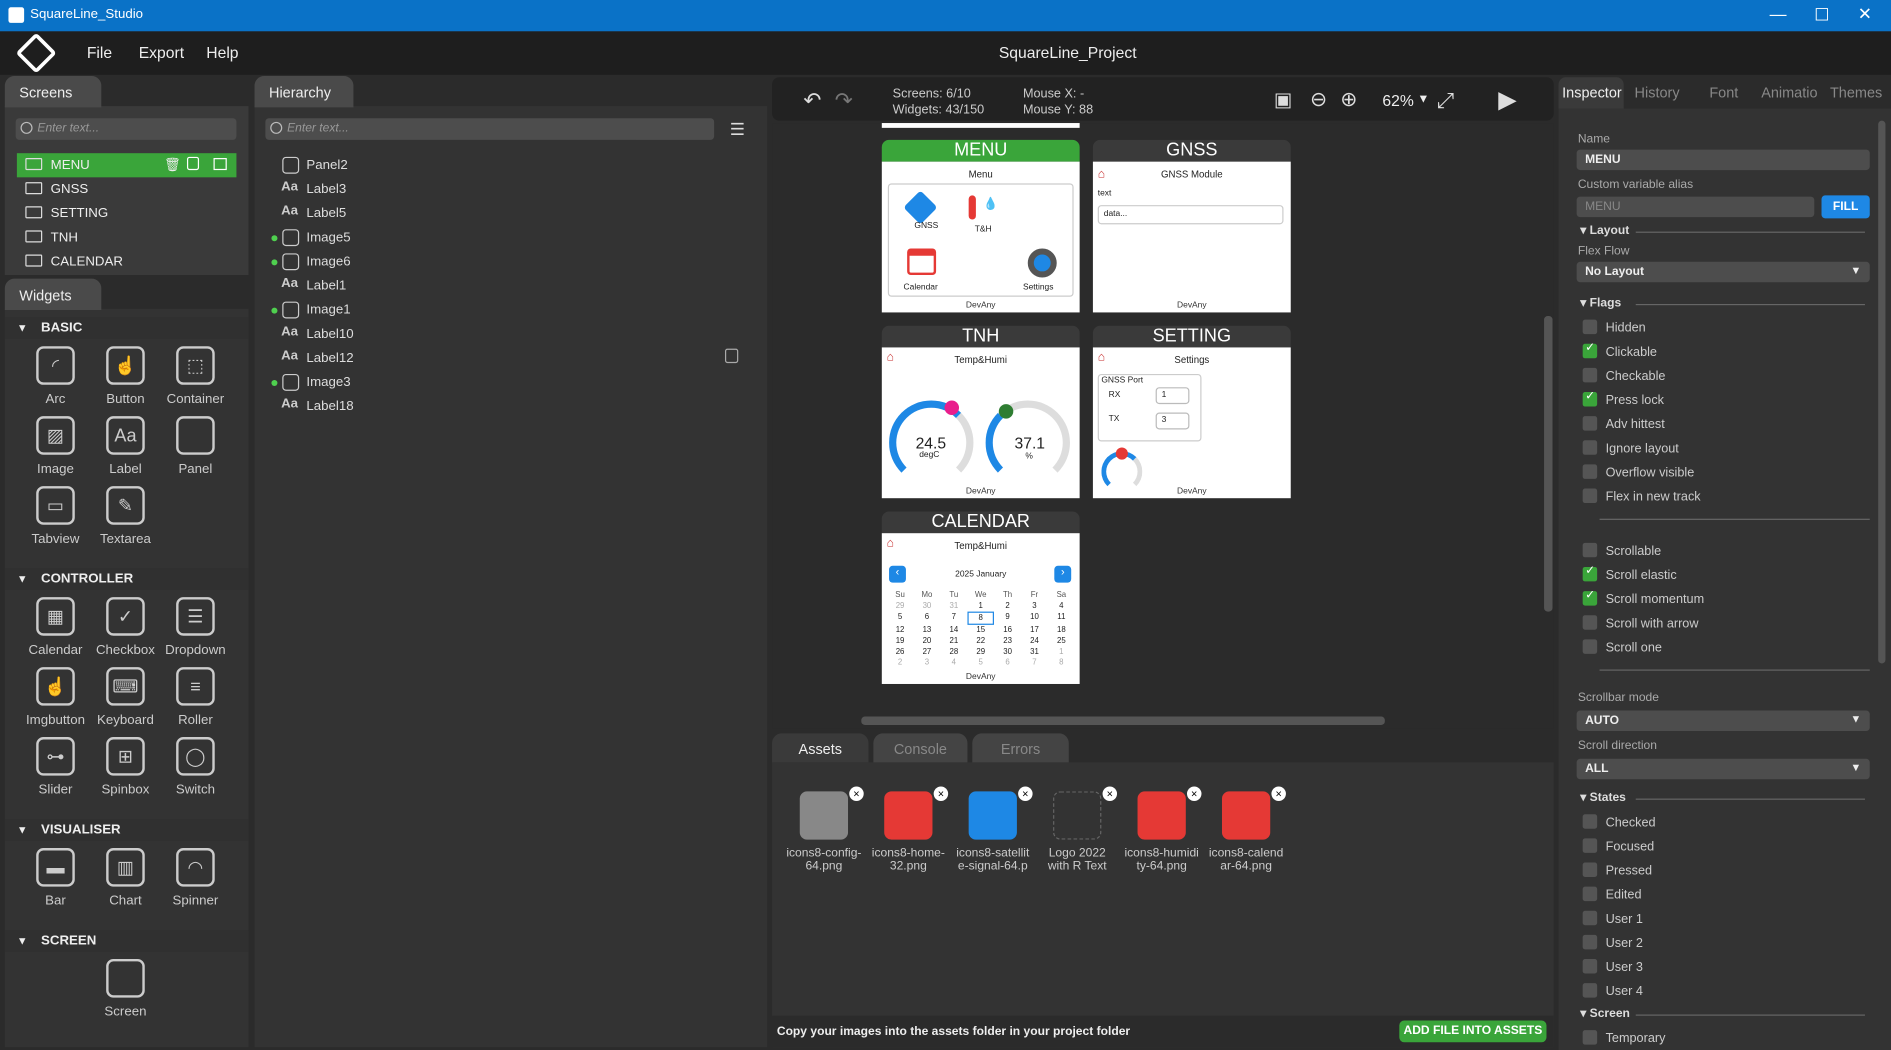 The image size is (1891, 1050). Describe the element at coordinates (980, 423) in the screenshot. I see `screen-tnh: ⌂ Temp&Humi 24.5 degC 37.1 % DevAny` at that location.